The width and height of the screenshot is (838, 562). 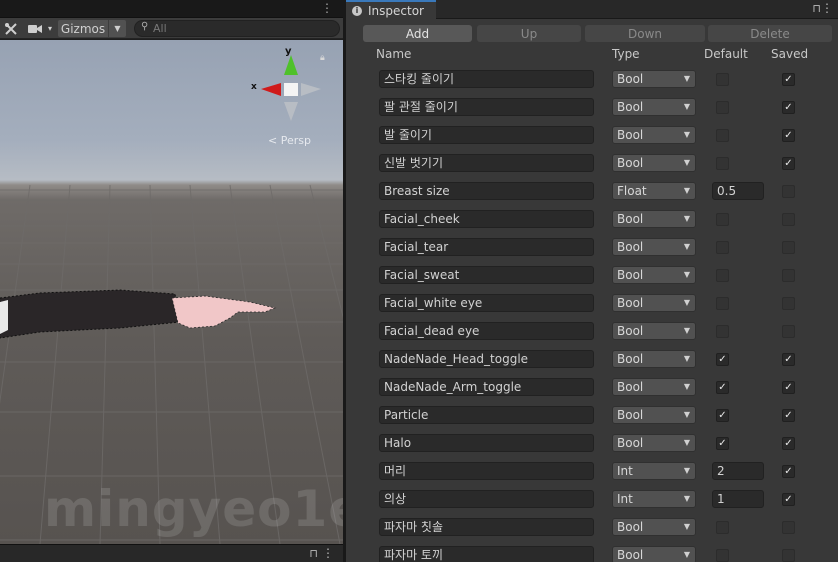 What do you see at coordinates (486, 79) in the screenshot?
I see `parameter-name-field: 스타킹 줄이기` at bounding box center [486, 79].